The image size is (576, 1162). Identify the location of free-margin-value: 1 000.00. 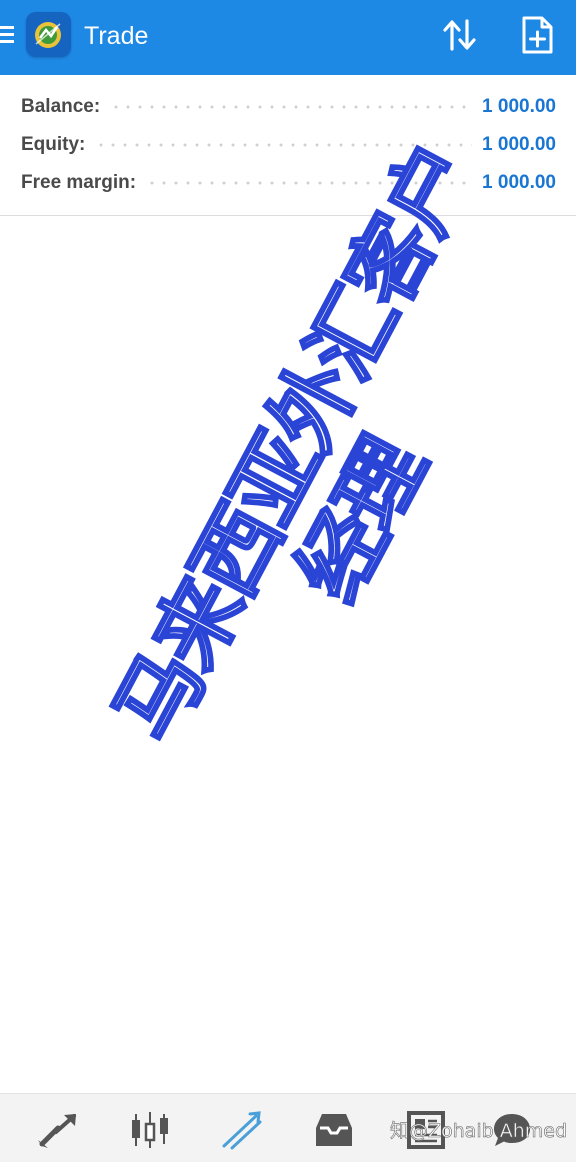
(519, 182).